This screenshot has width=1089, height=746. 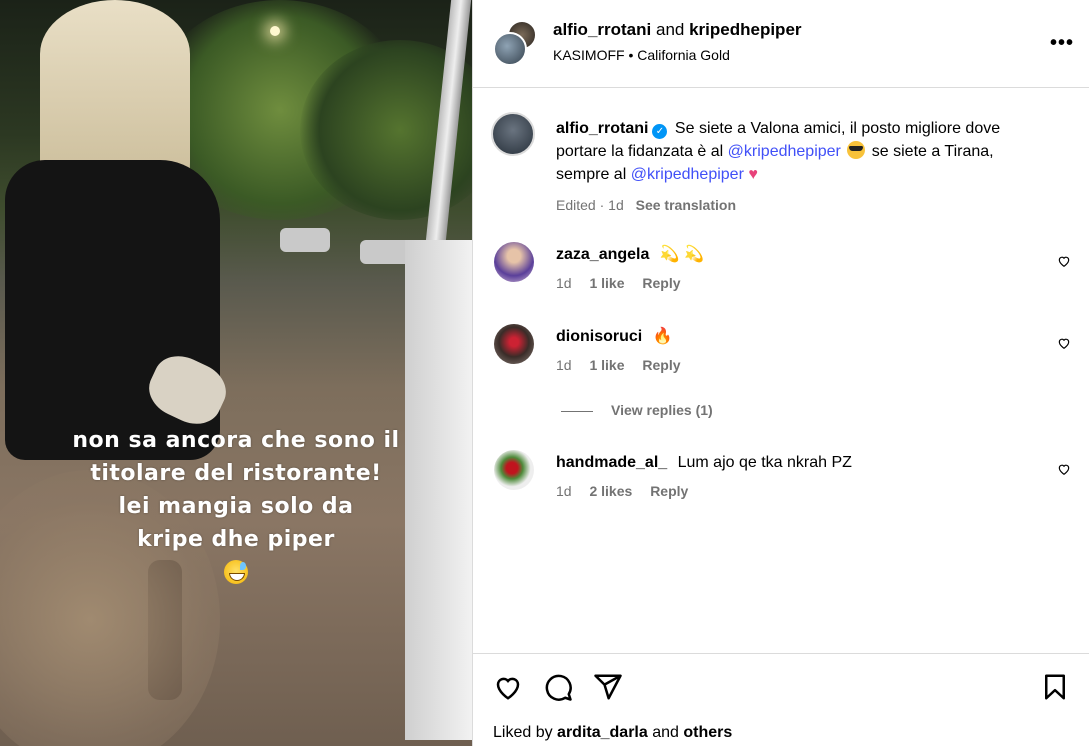 What do you see at coordinates (602, 128) in the screenshot?
I see `caption-username: alfio_rrotani` at bounding box center [602, 128].